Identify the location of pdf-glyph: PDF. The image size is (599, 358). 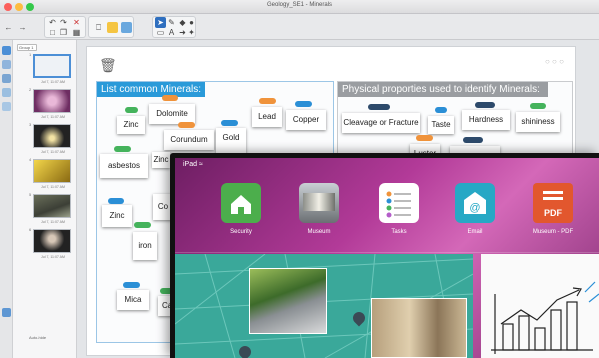
(553, 204).